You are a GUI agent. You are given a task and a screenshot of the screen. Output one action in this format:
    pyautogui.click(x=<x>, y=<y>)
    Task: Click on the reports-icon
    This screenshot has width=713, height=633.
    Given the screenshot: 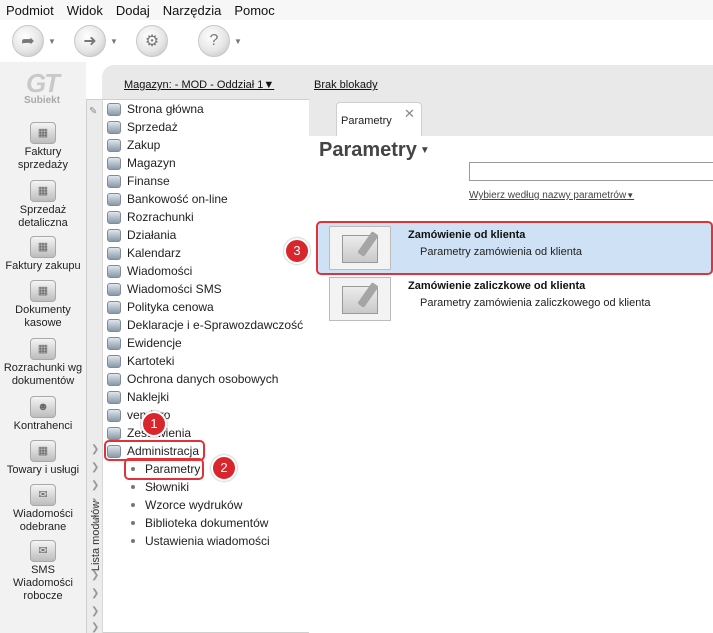 What is the action you would take?
    pyautogui.click(x=114, y=433)
    